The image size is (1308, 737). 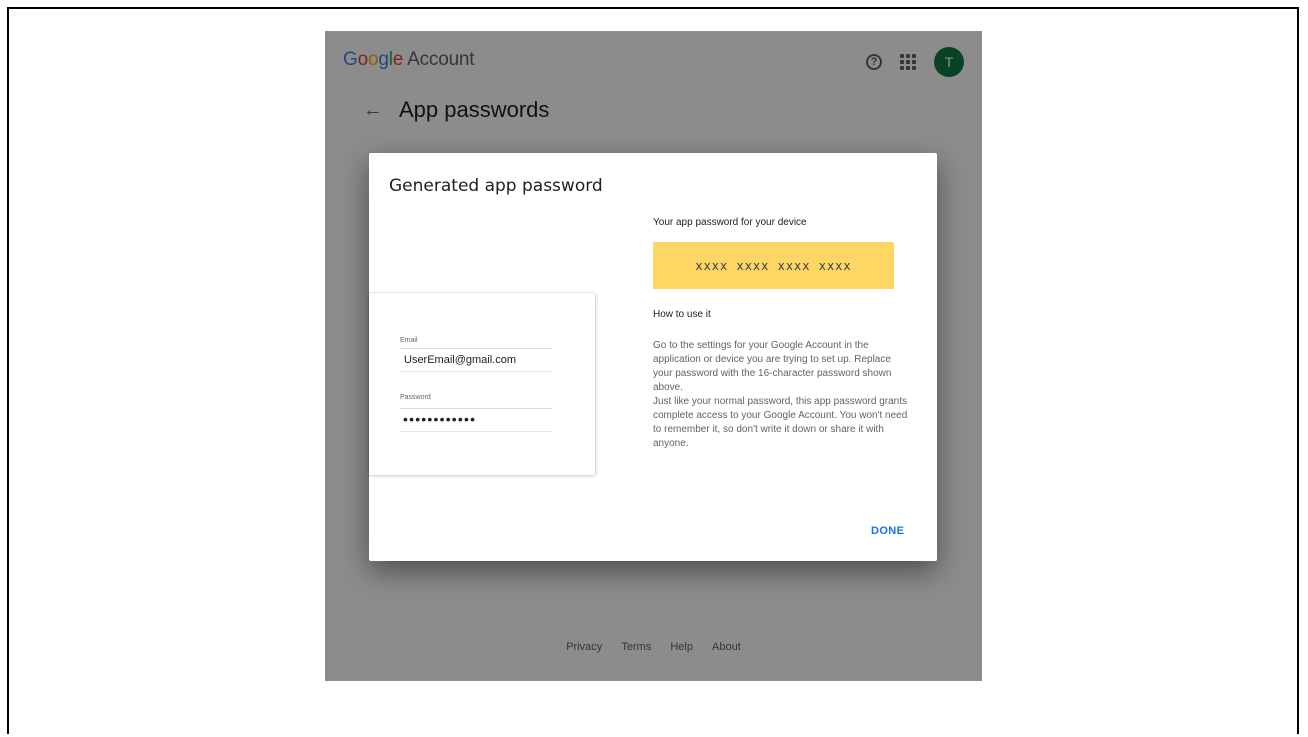 What do you see at coordinates (440, 419) in the screenshot?
I see `password-mask: ••••••••••••` at bounding box center [440, 419].